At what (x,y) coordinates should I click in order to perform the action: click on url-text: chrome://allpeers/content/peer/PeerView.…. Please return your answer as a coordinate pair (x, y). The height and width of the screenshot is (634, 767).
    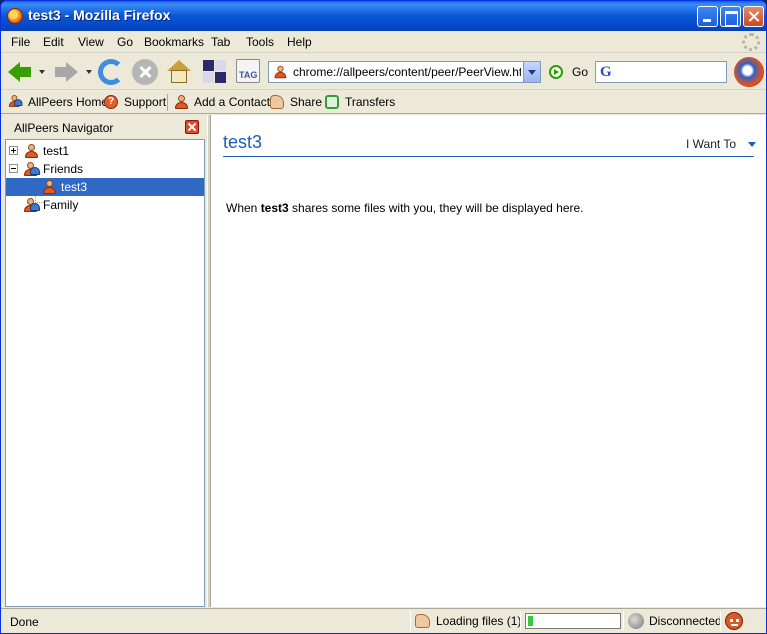
    Looking at the image, I should click on (407, 72).